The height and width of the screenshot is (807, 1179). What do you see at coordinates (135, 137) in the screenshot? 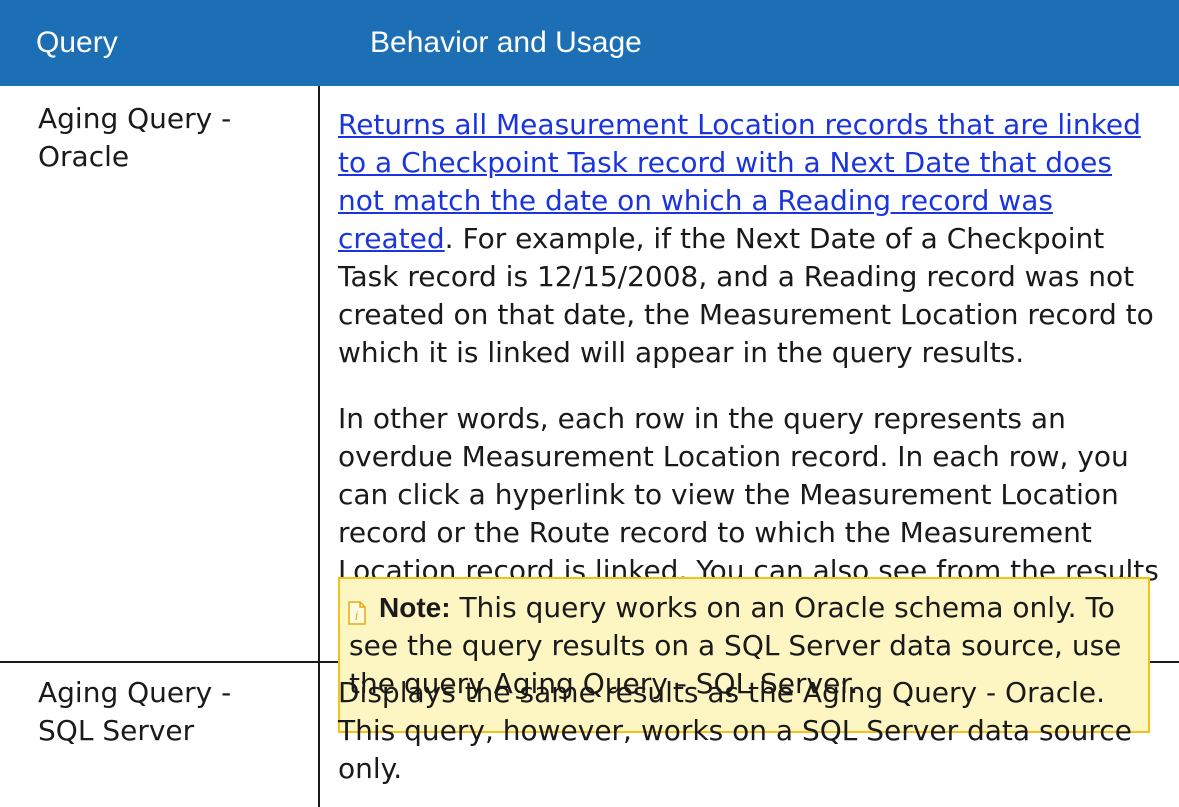
I see `query-name-oracle: Aging Query - Oracle` at bounding box center [135, 137].